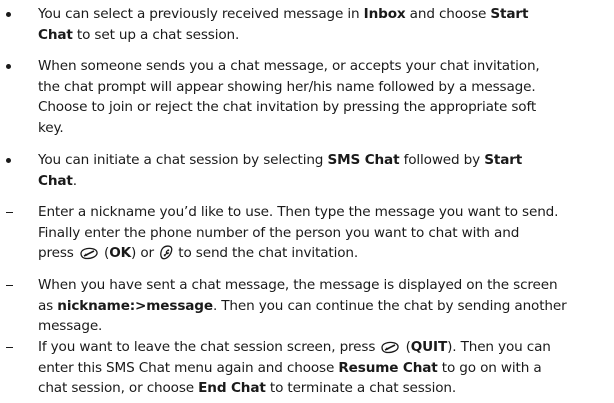 The width and height of the screenshot is (614, 403). I want to click on text-line: key., so click(51, 127).